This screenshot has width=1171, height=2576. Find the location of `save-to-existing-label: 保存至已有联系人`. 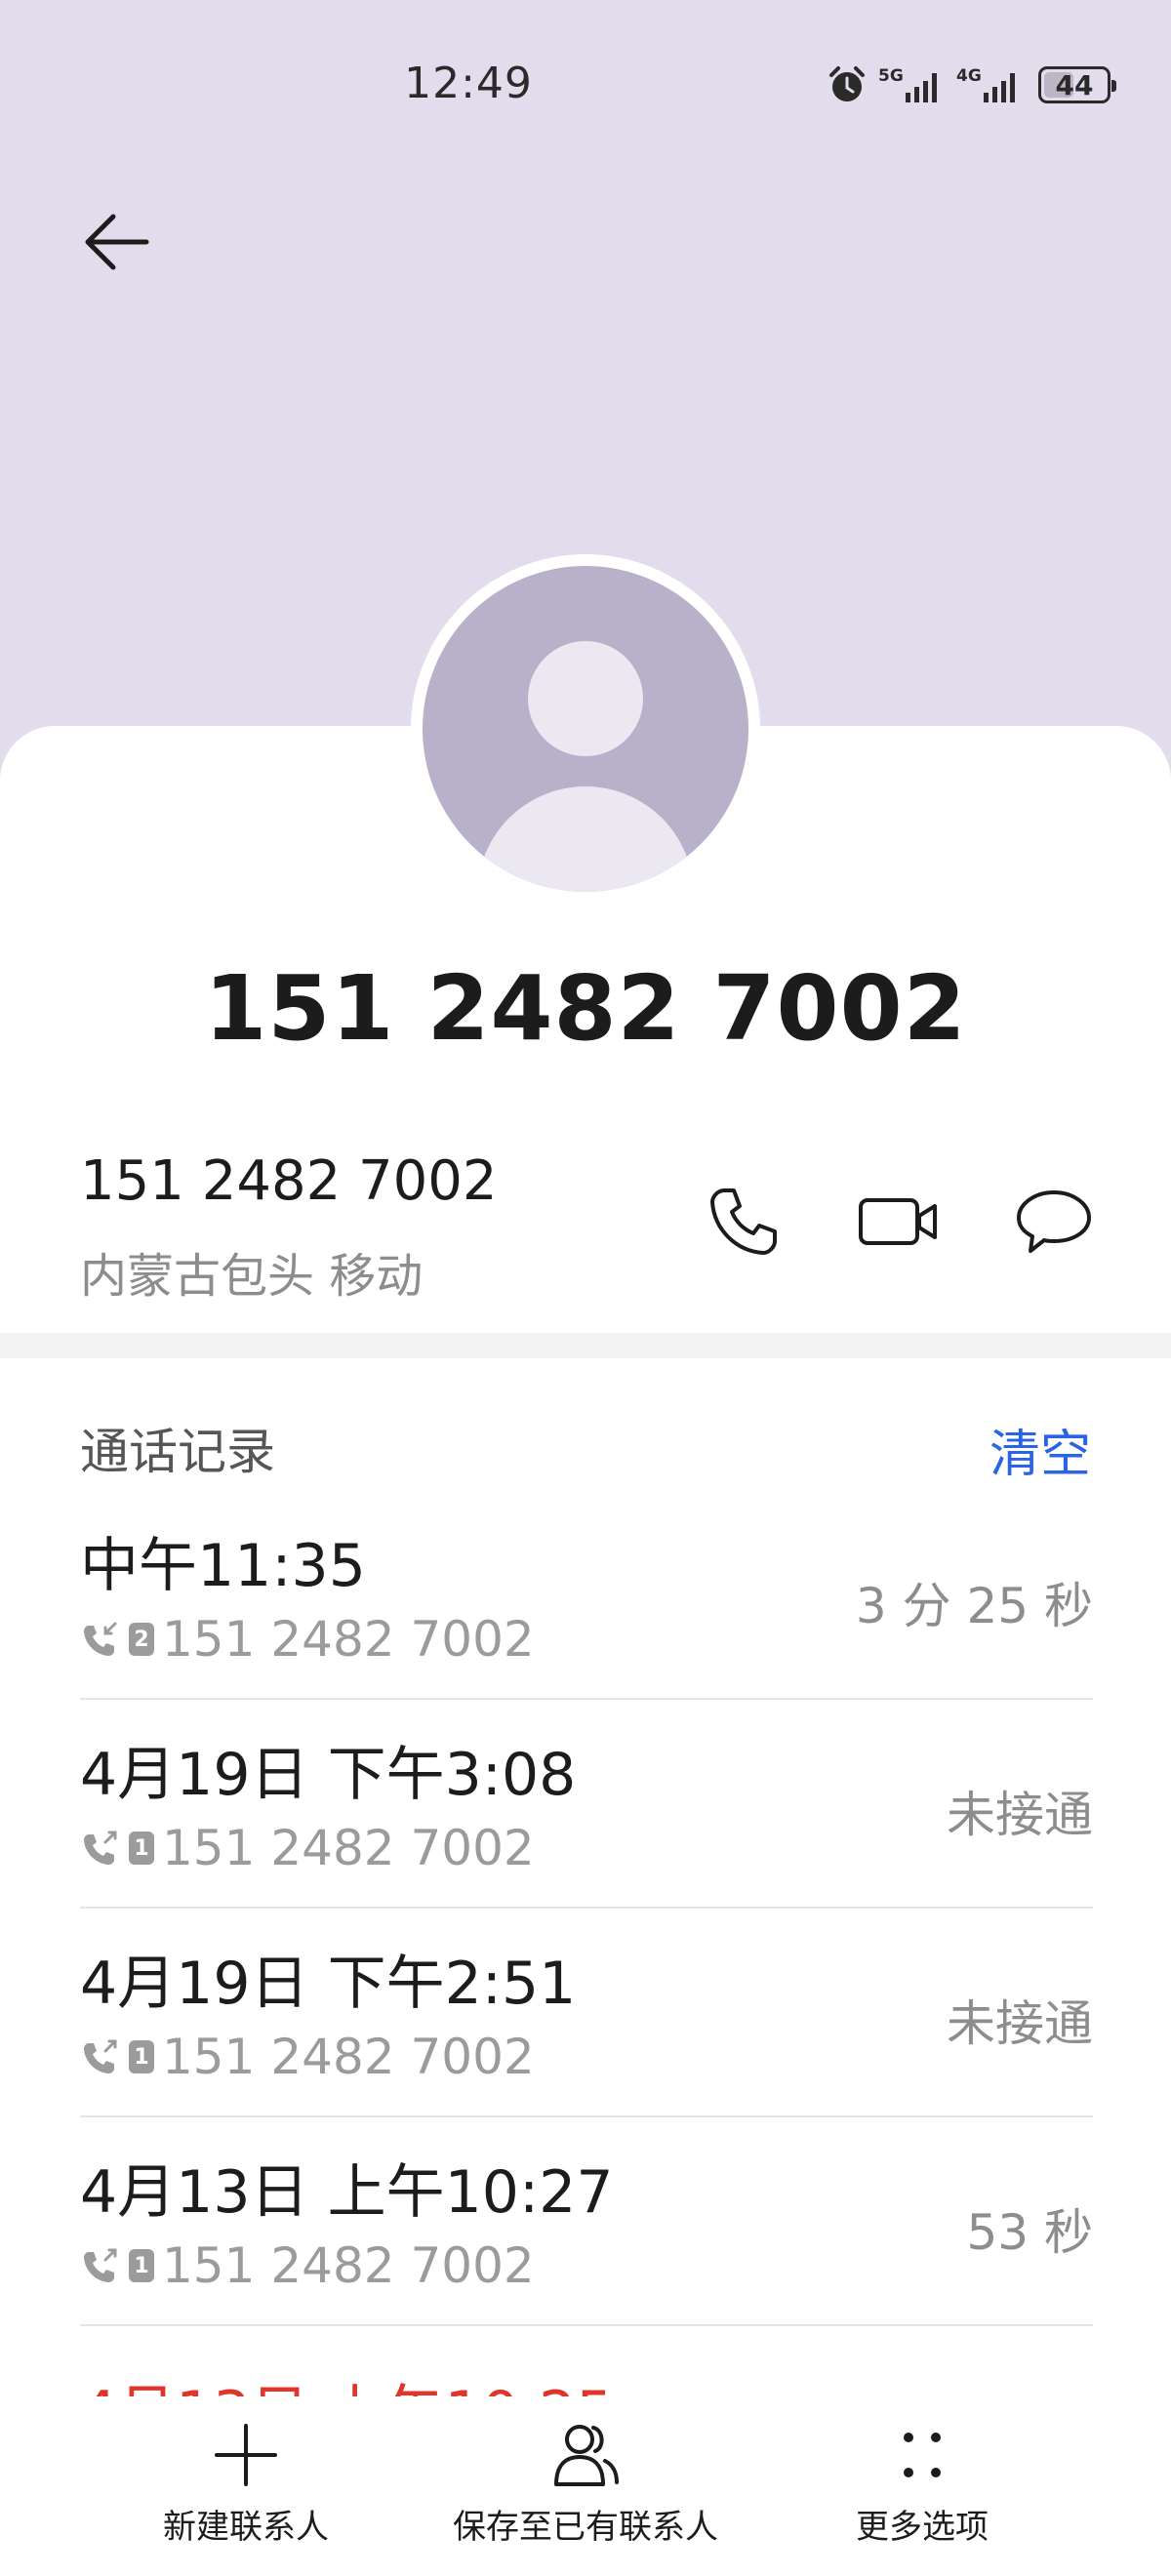

save-to-existing-label: 保存至已有联系人 is located at coordinates (585, 2527).